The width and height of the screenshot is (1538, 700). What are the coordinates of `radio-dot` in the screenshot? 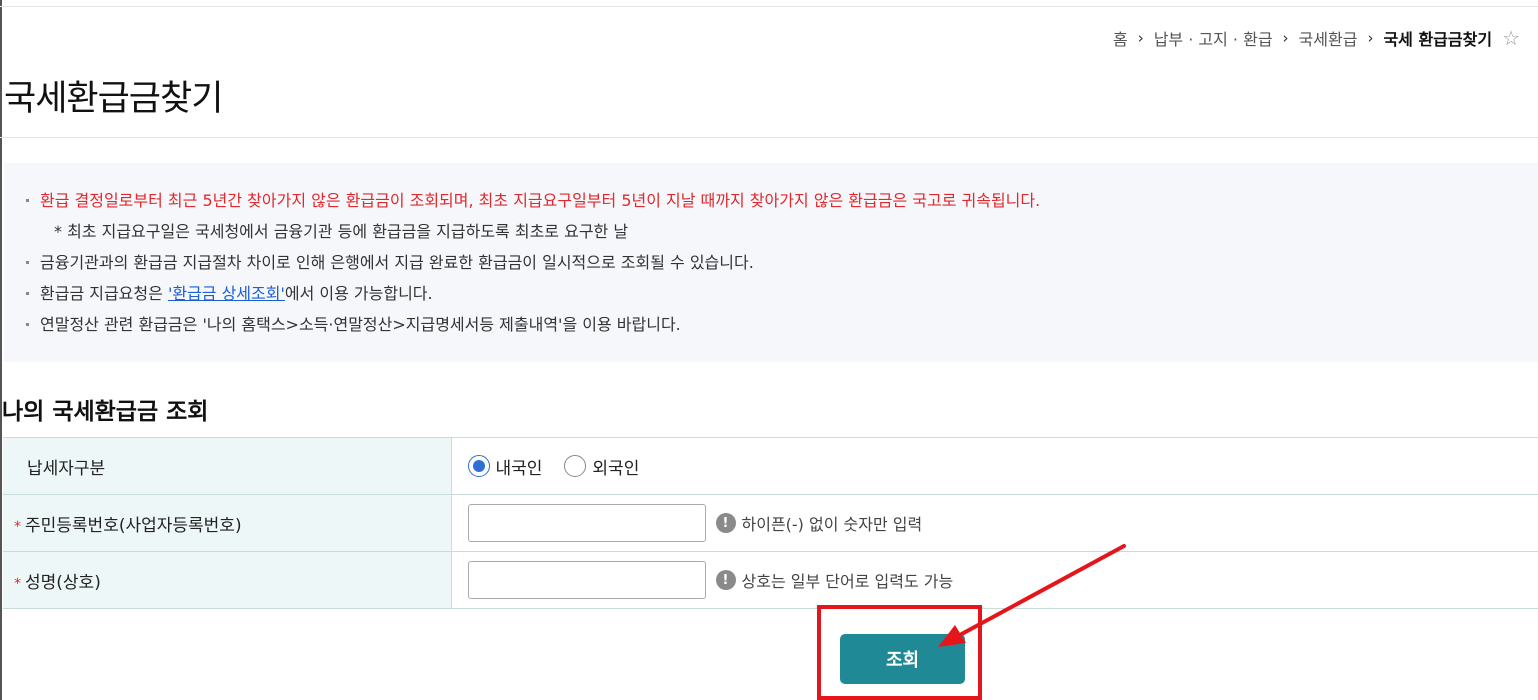 It's located at (478, 466).